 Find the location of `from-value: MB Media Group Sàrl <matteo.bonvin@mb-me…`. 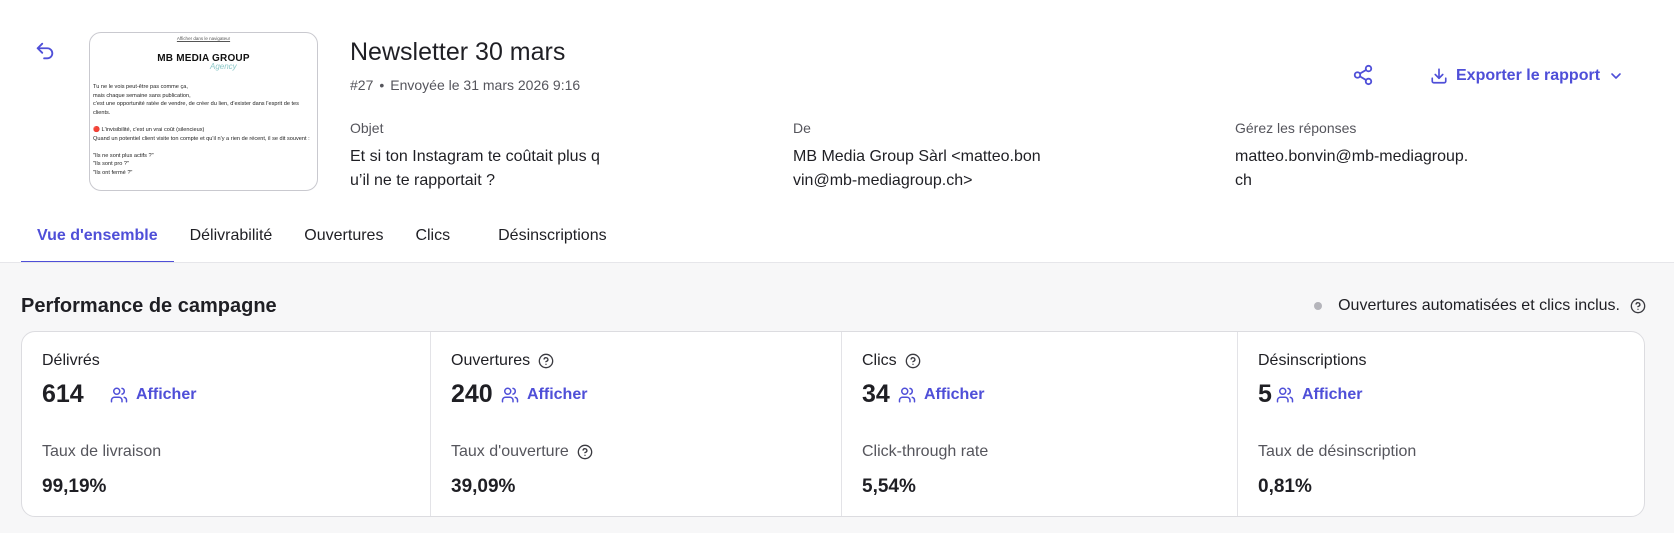

from-value: MB Media Group Sàrl <matteo.bonvin@mb-me… is located at coordinates (917, 168).